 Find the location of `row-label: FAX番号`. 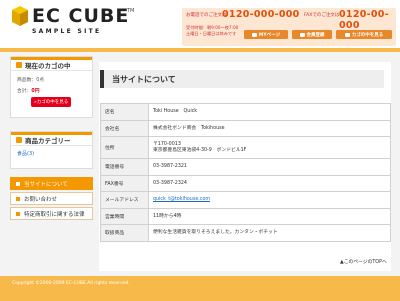

row-label: FAX番号 is located at coordinates (124, 183).